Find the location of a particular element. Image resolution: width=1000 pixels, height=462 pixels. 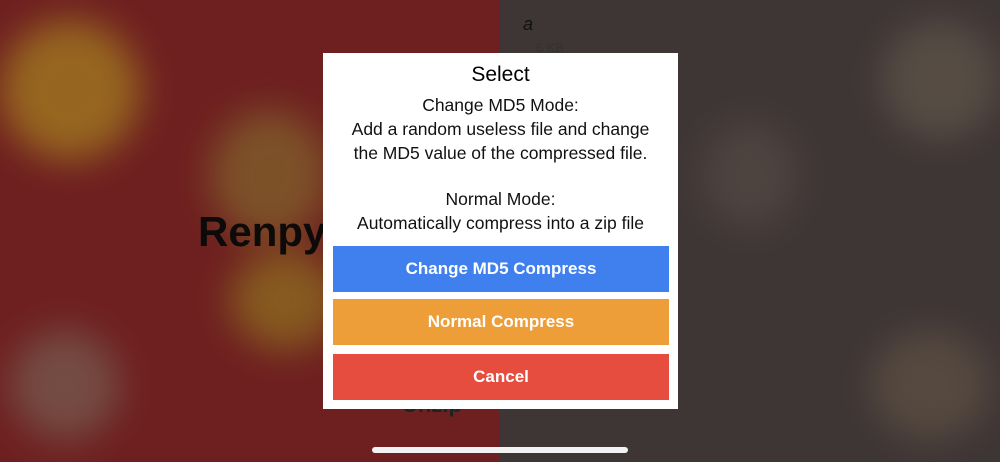

message-line: the MD5 value of the compressed file. is located at coordinates (500, 153).